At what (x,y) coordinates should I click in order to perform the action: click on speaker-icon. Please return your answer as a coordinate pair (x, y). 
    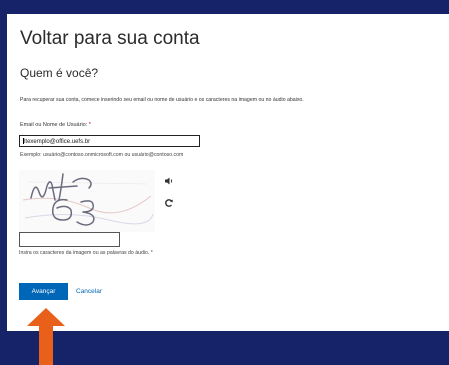
    Looking at the image, I should click on (169, 181).